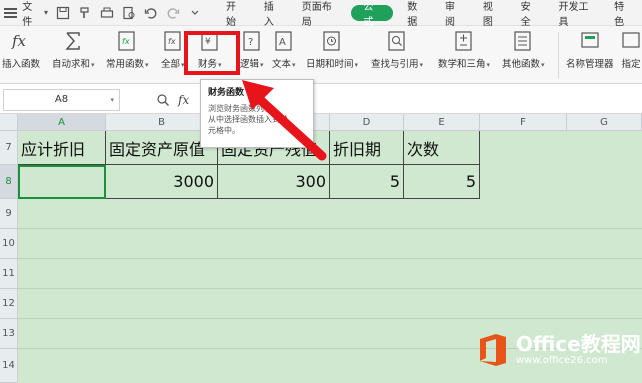 The height and width of the screenshot is (383, 642). What do you see at coordinates (367, 148) in the screenshot?
I see `cell-d7: 折旧期` at bounding box center [367, 148].